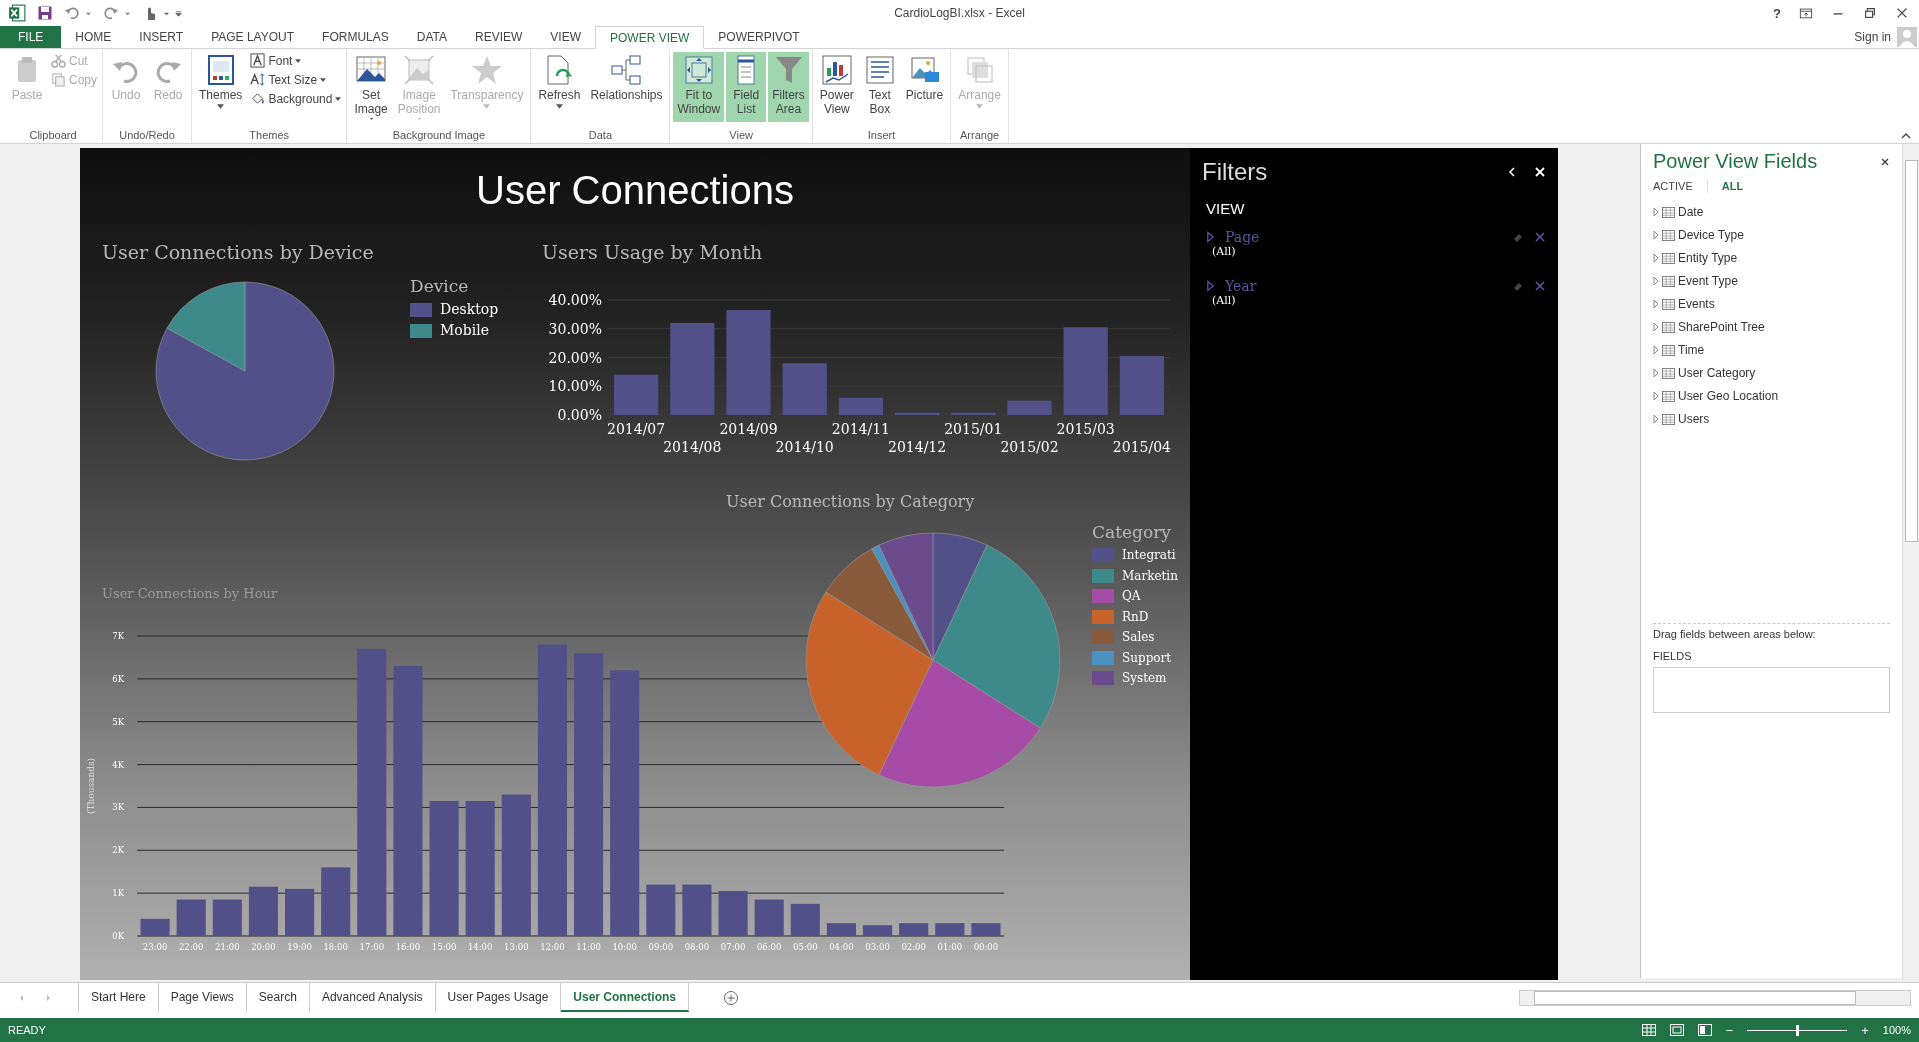 The image size is (1919, 1042). I want to click on sheet-tab: Search, so click(278, 997).